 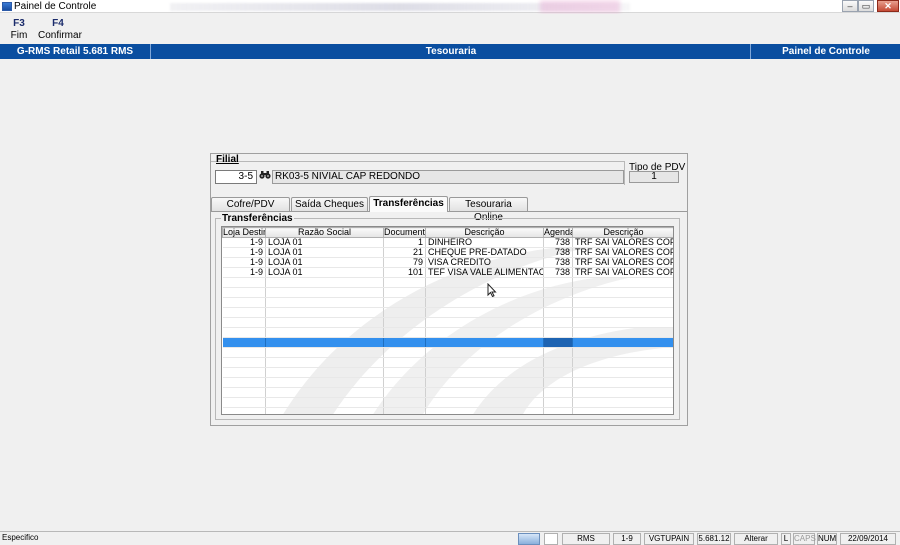 I want to click on tab-transferencias: Transferências, so click(x=408, y=204).